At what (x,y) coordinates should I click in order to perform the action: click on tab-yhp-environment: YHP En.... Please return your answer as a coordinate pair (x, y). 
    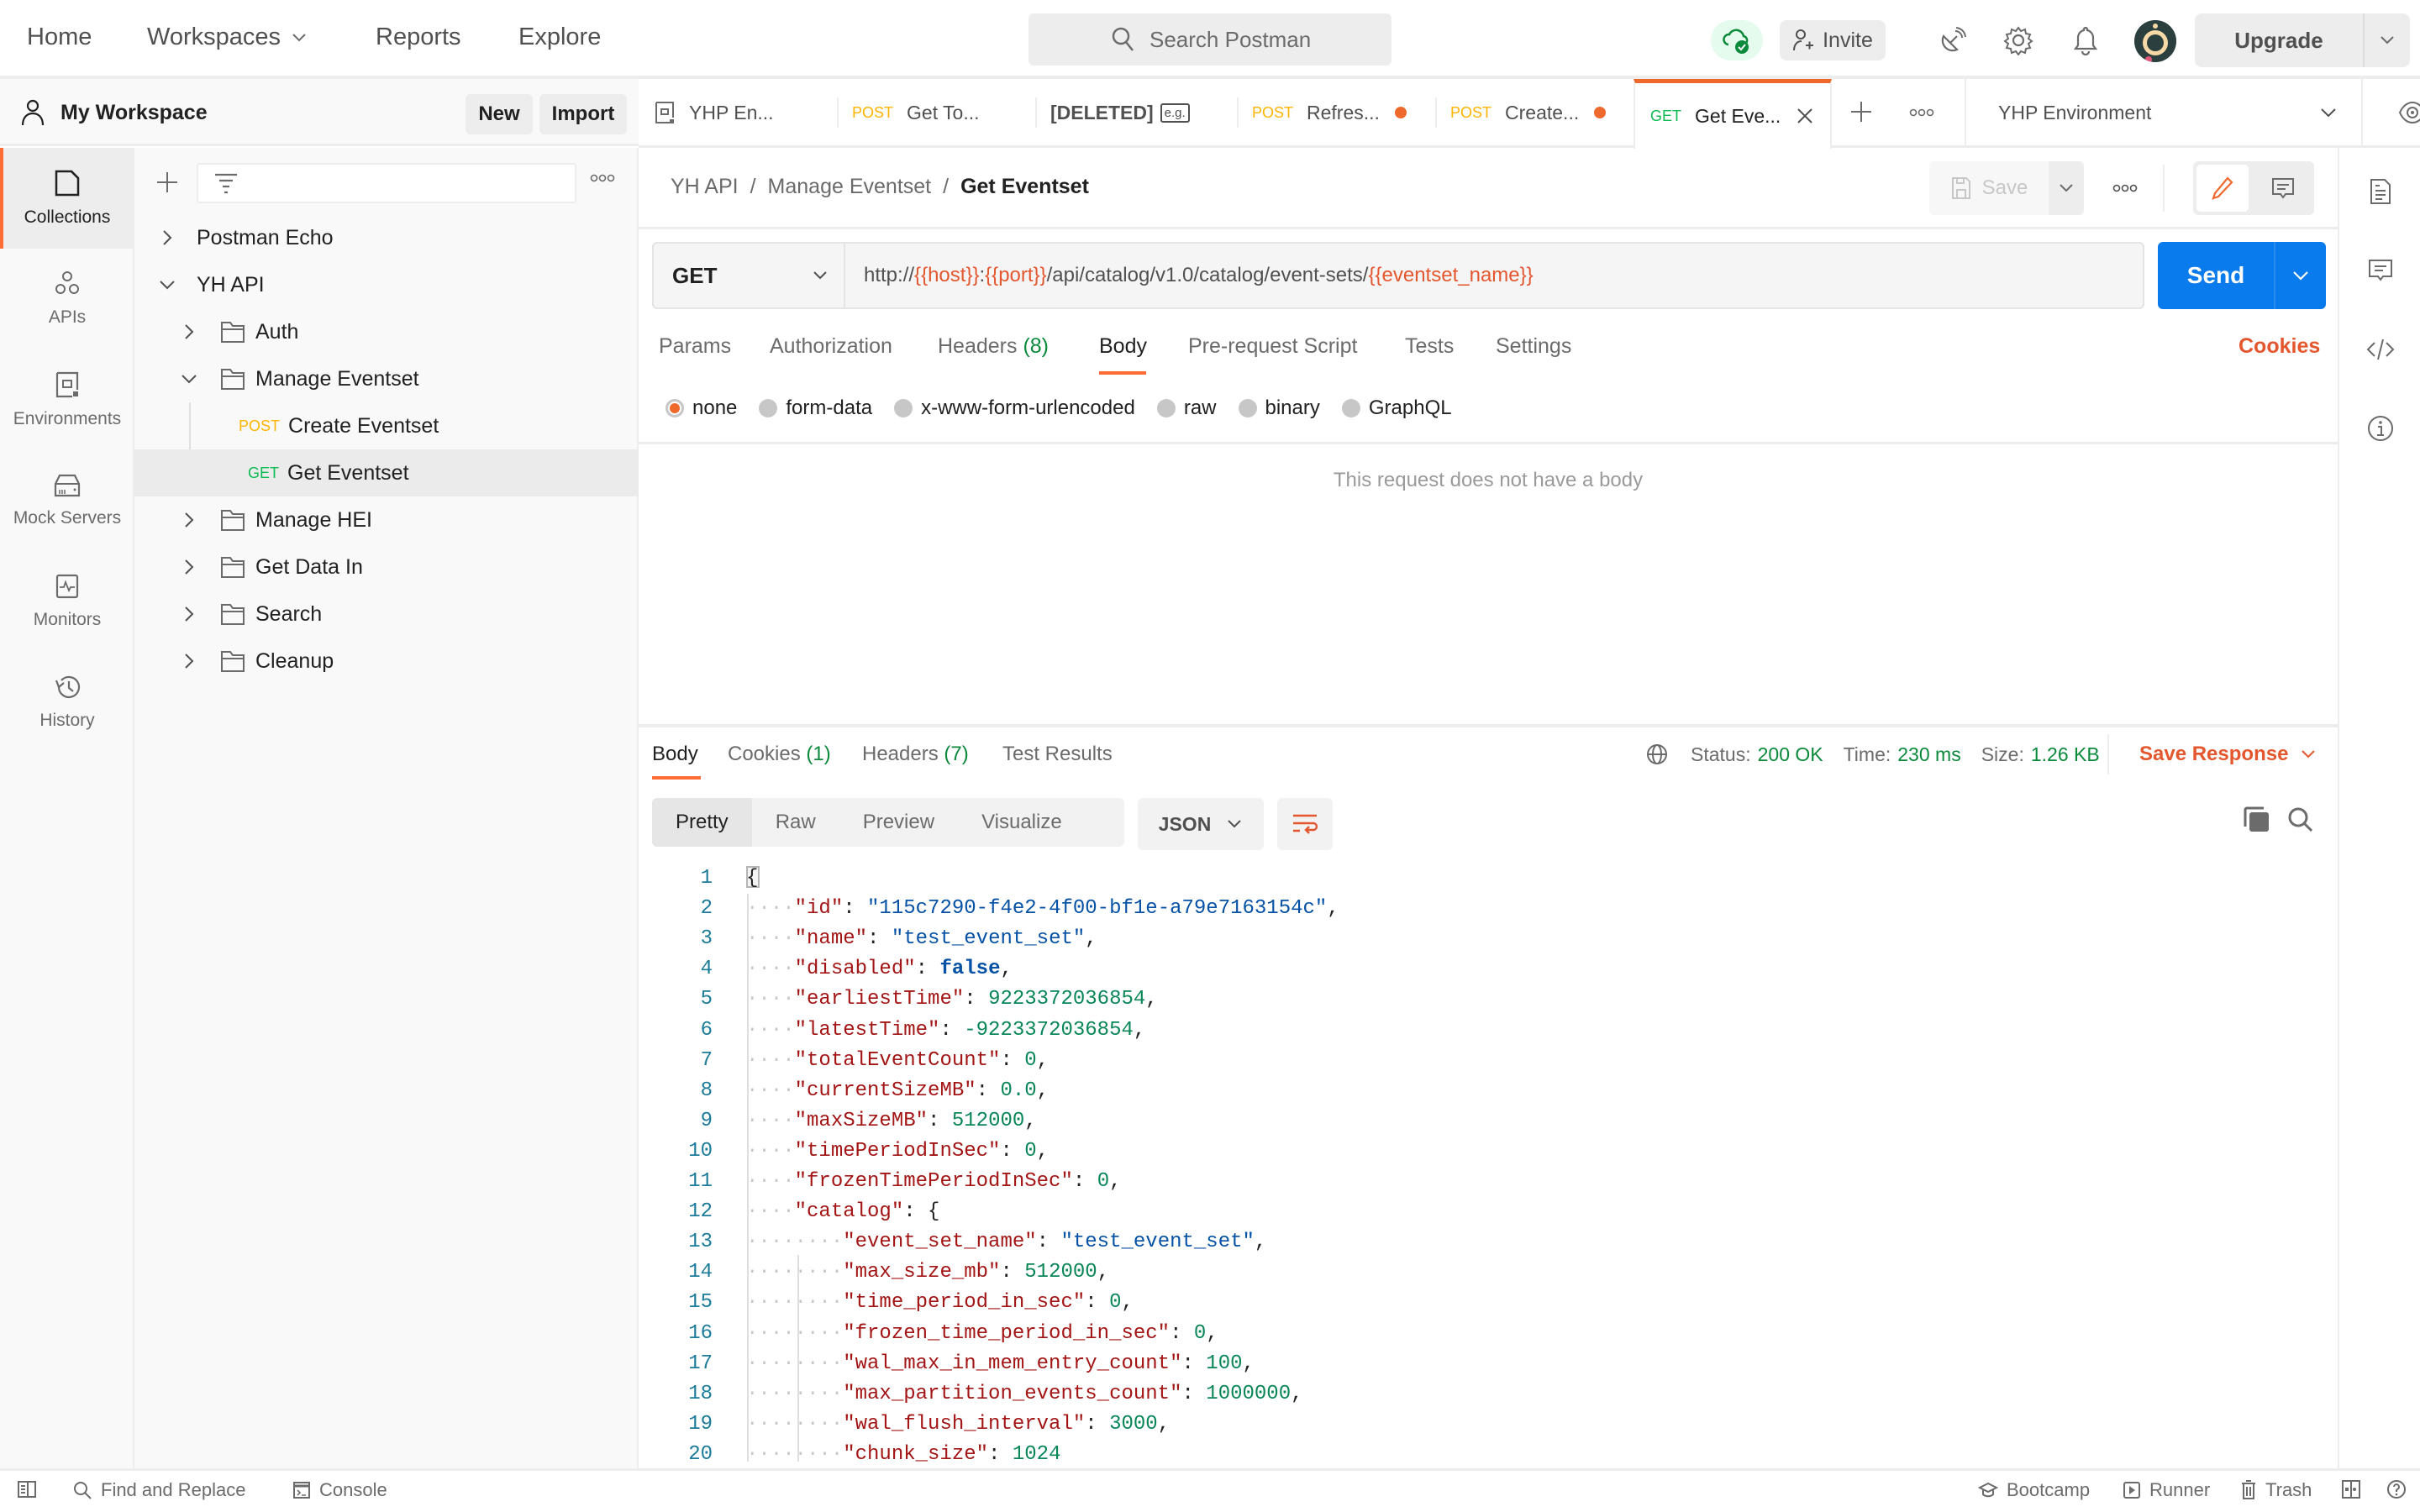
    Looking at the image, I should click on (738, 112).